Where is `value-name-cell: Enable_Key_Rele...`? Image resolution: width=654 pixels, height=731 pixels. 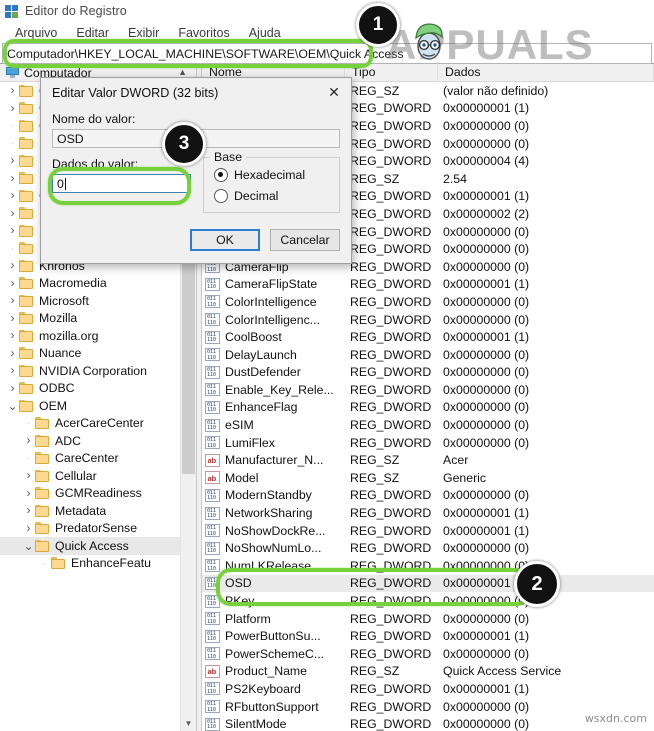
value-name-cell: Enable_Key_Rele... is located at coordinates (279, 389).